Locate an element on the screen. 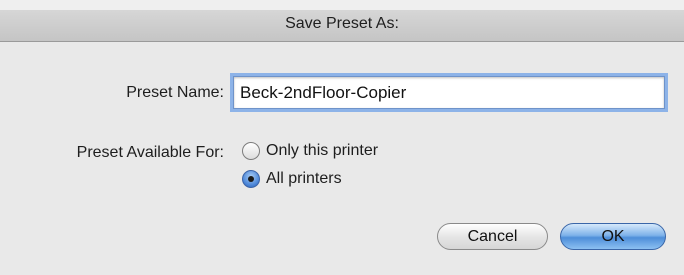  cancel-button: Cancel is located at coordinates (492, 236).